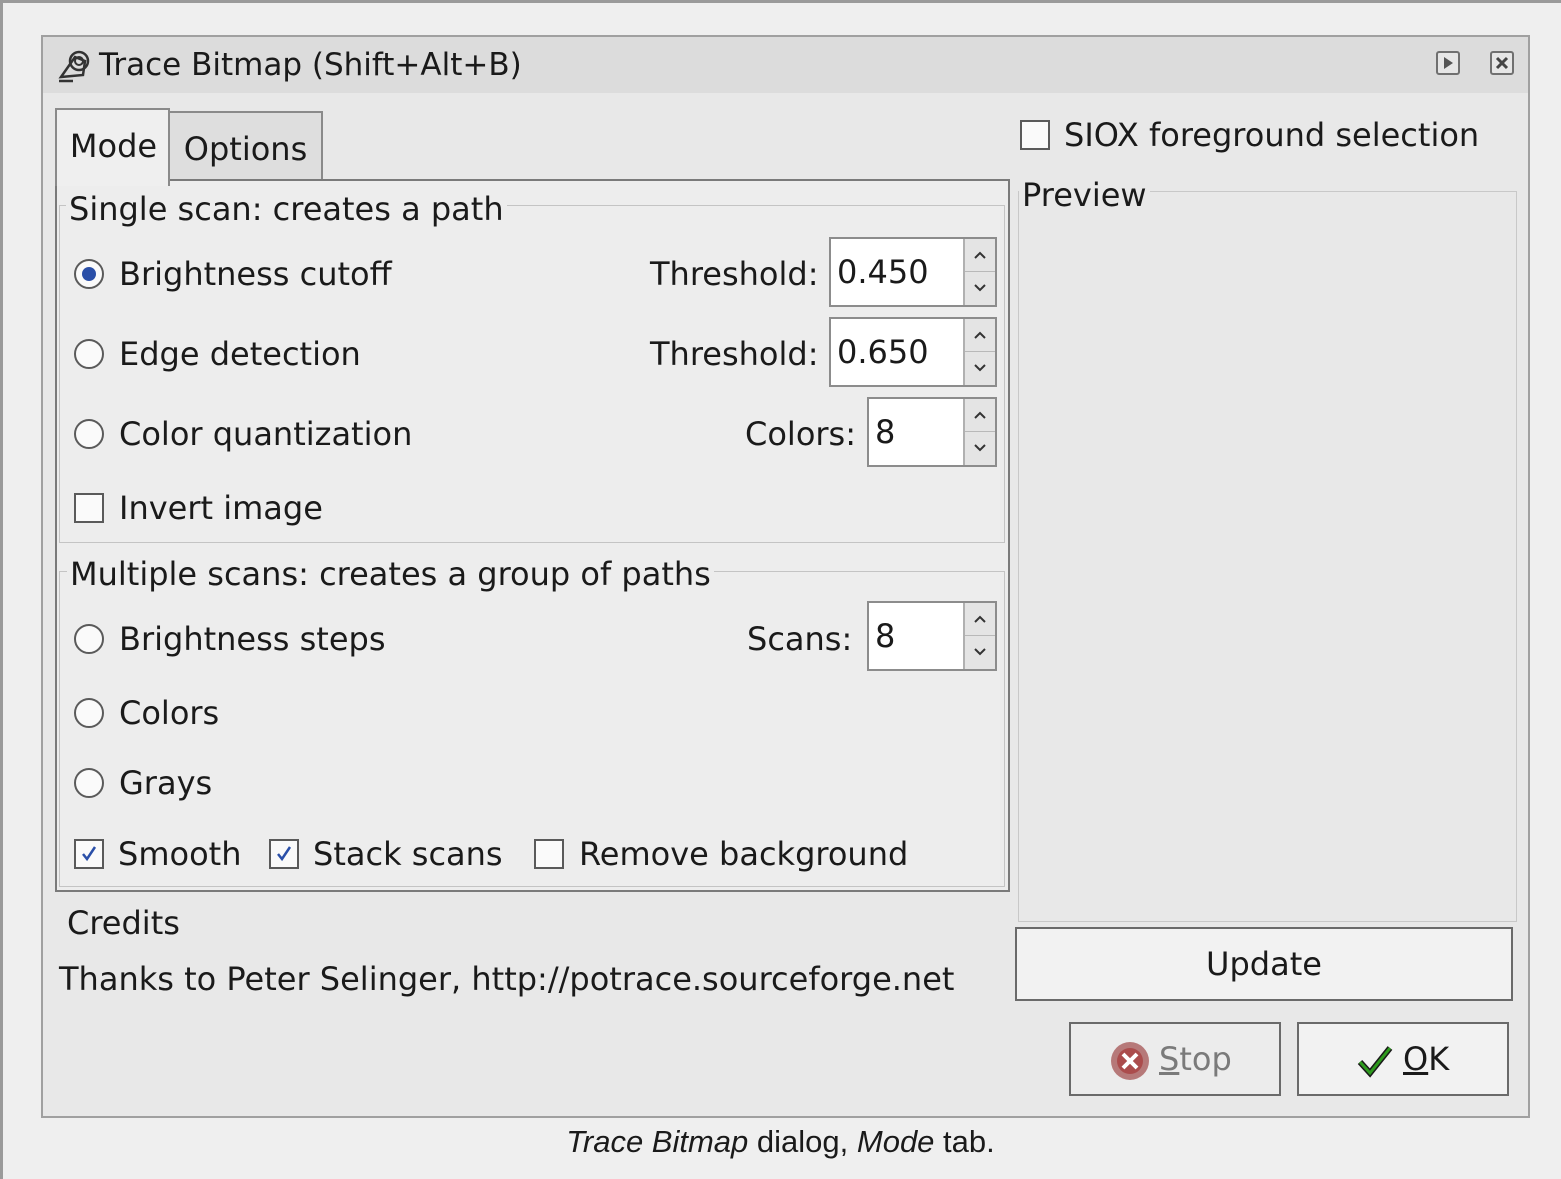 This screenshot has height=1179, width=1561. What do you see at coordinates (895, 1141) in the screenshot?
I see `caption-tab-name: Mode` at bounding box center [895, 1141].